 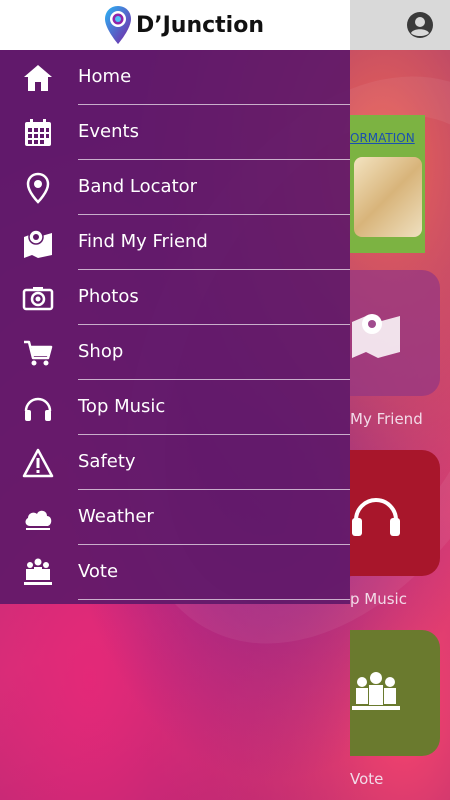 What do you see at coordinates (175, 132) in the screenshot?
I see `menu-item-events: Events` at bounding box center [175, 132].